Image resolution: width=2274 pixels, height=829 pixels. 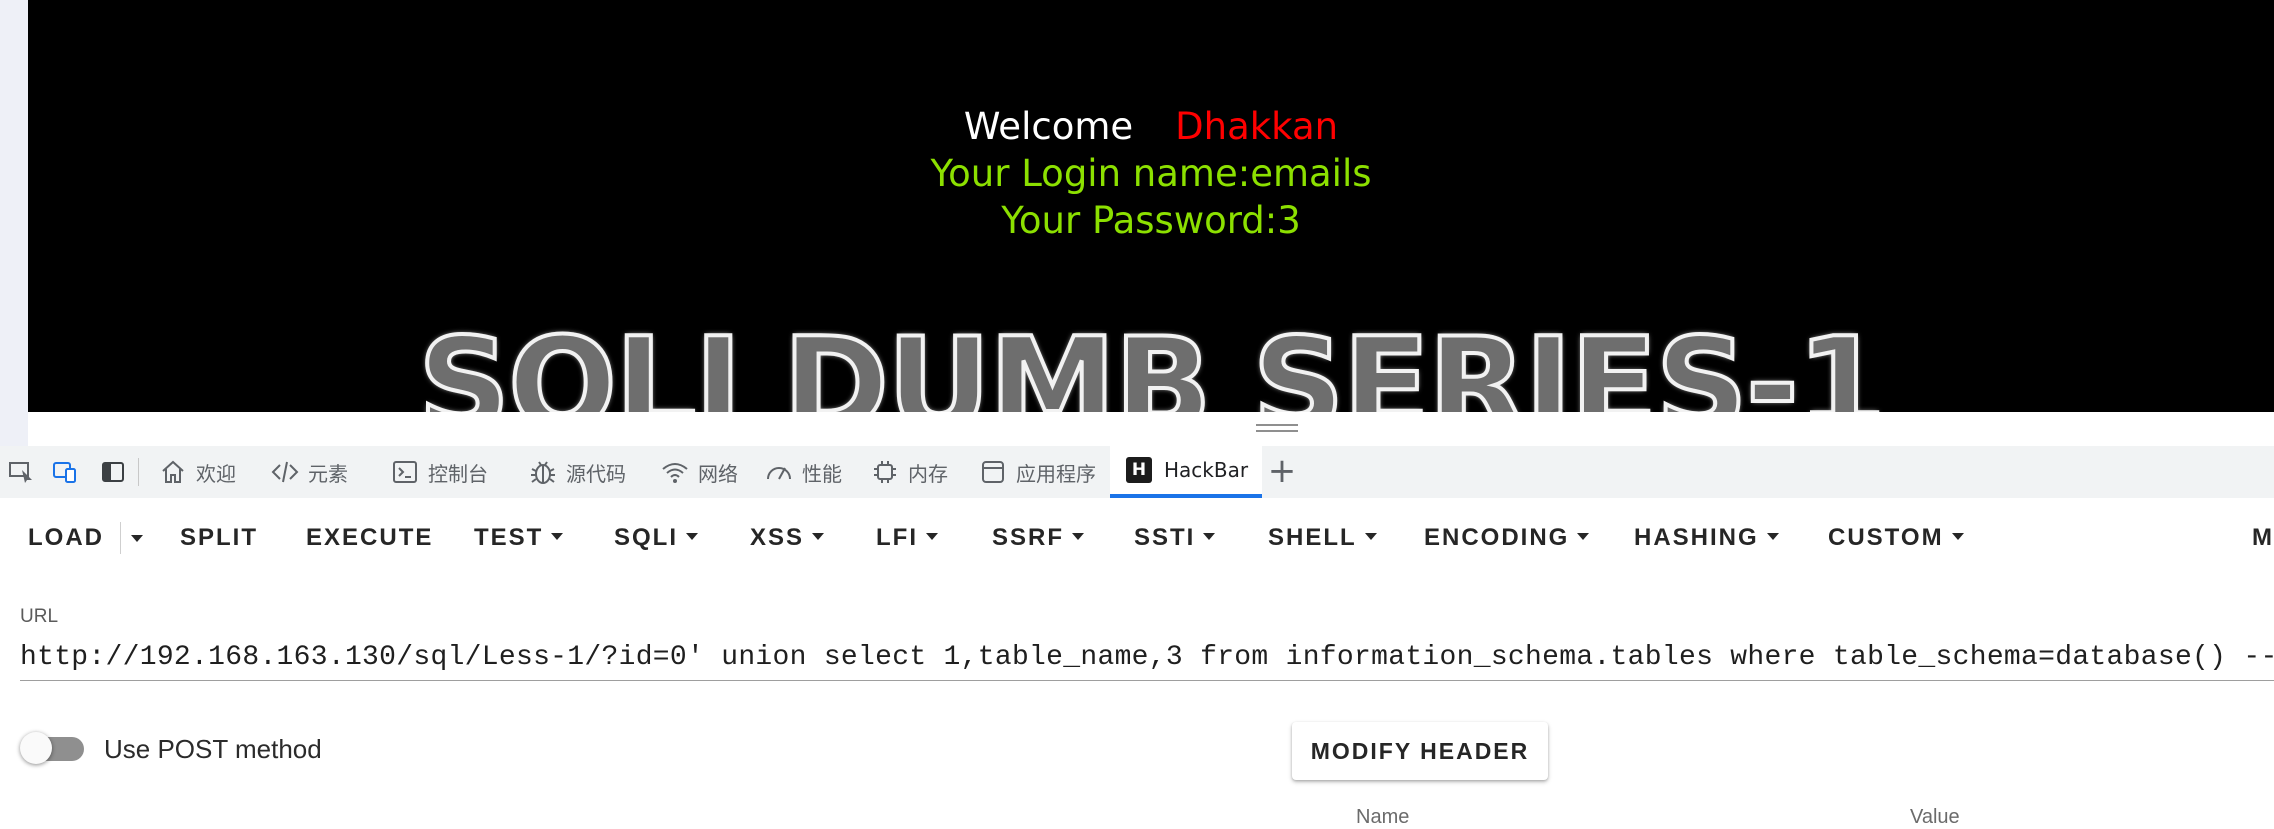 I want to click on tab-performance: 性能, so click(x=803, y=472).